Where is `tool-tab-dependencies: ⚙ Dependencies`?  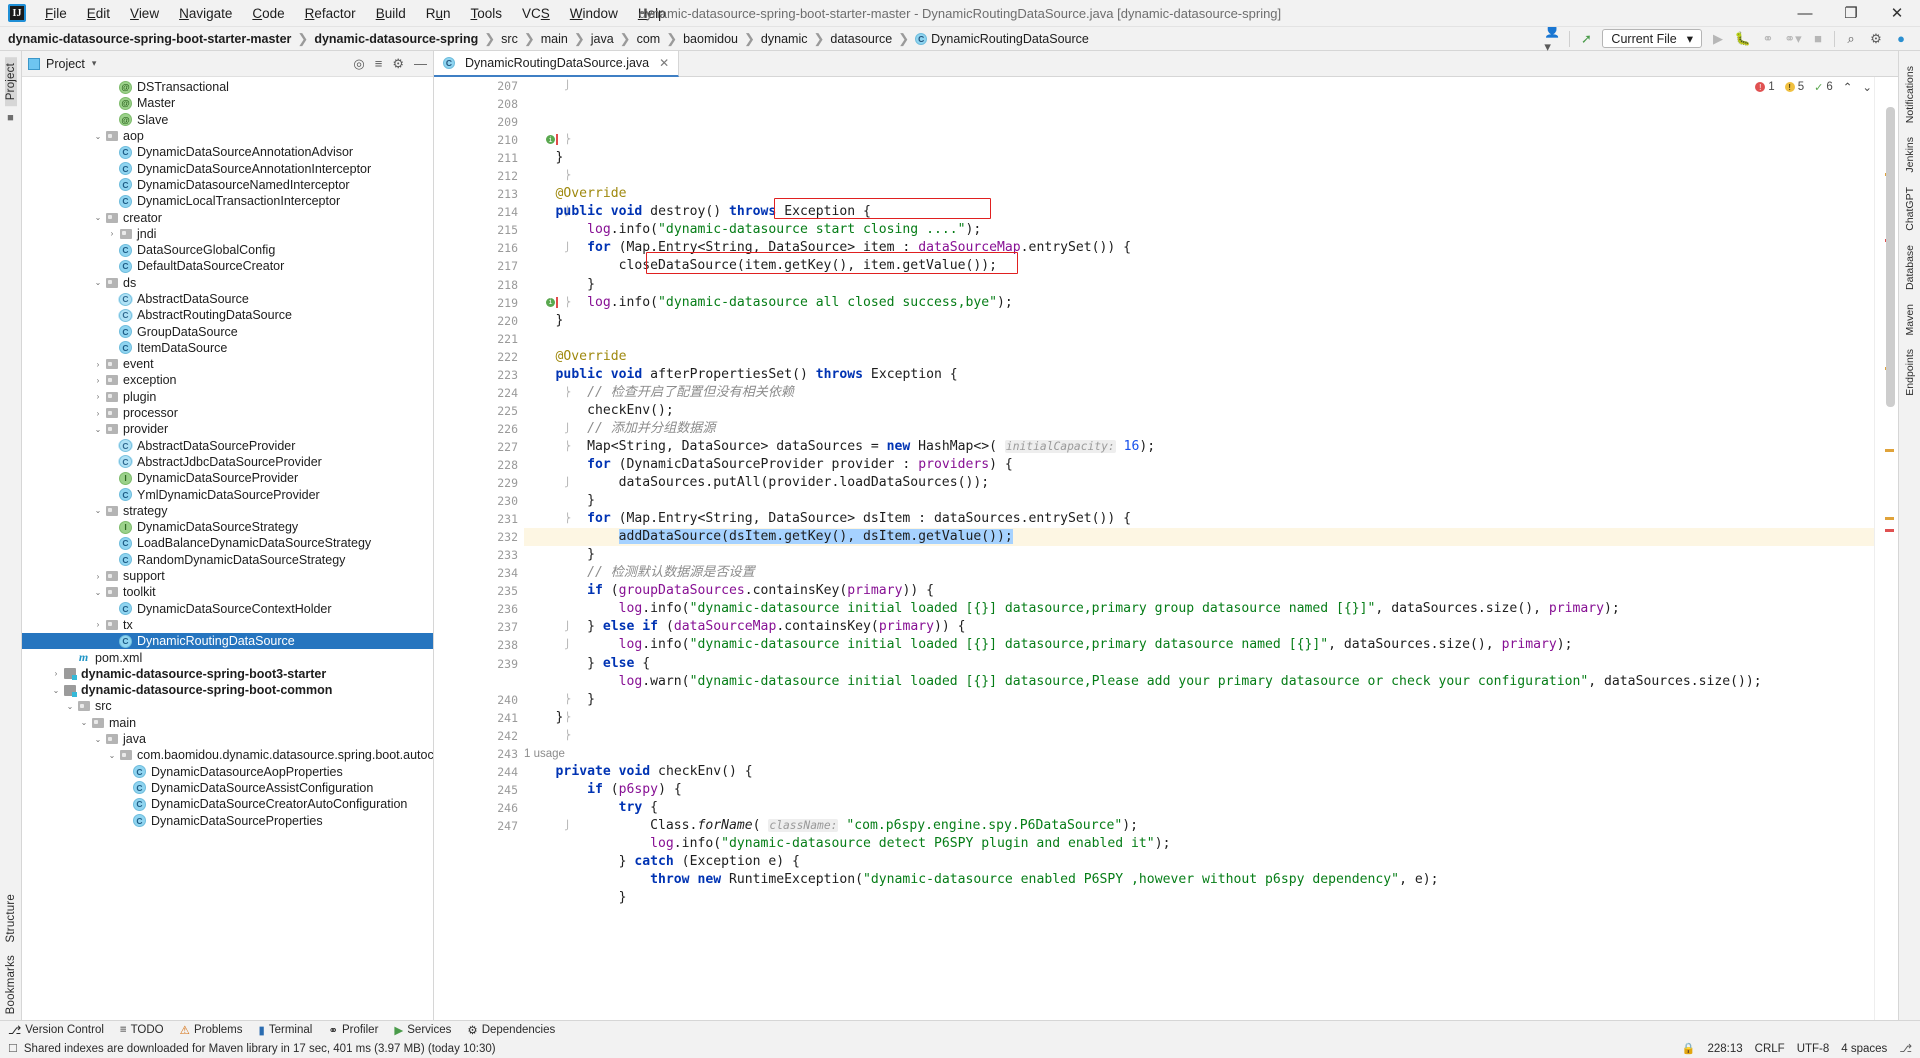 tool-tab-dependencies: ⚙ Dependencies is located at coordinates (511, 1030).